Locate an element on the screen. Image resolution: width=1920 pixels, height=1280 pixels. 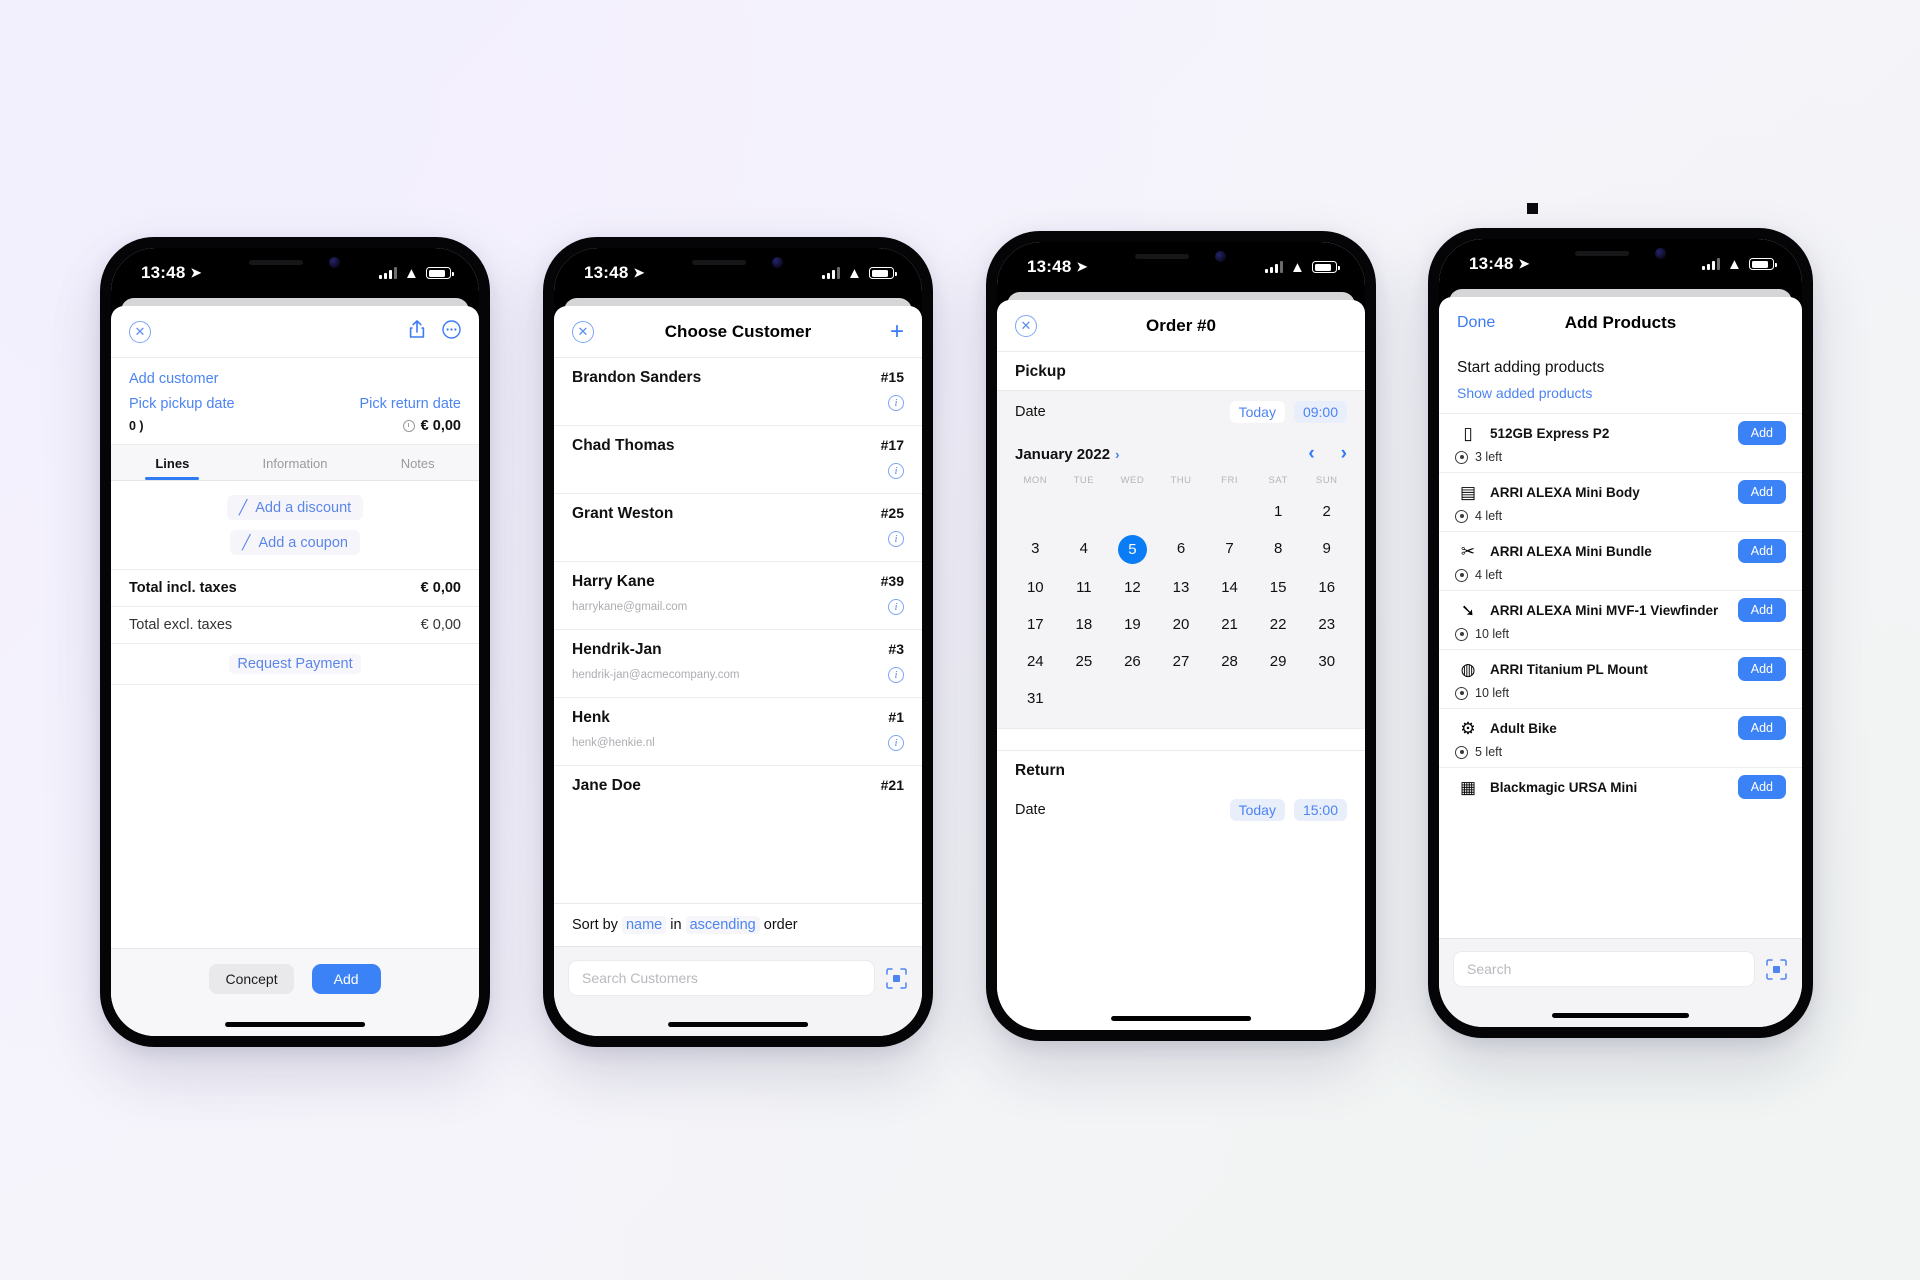
calendar-day: 30 is located at coordinates (1326, 661).